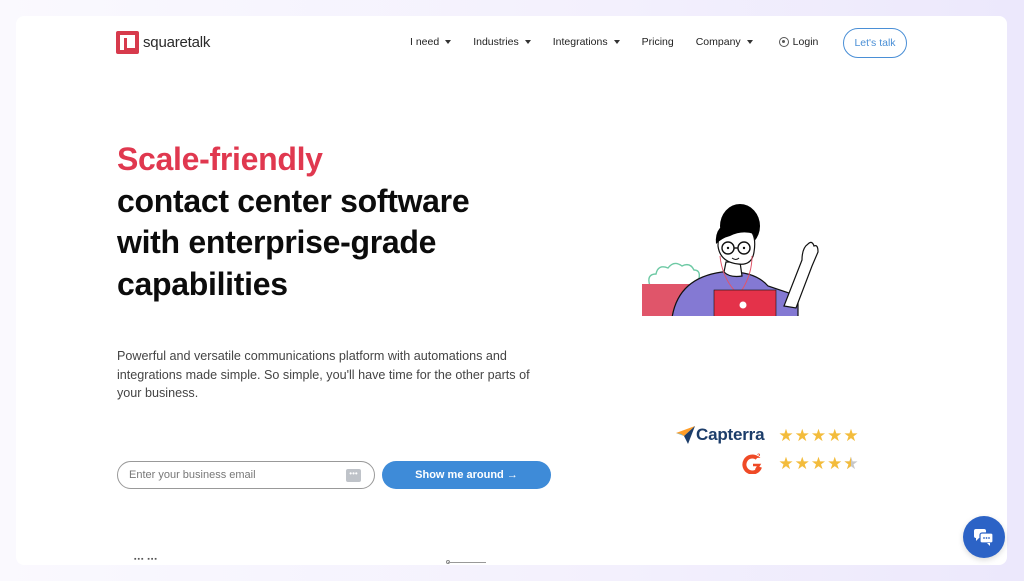 The width and height of the screenshot is (1024, 581). What do you see at coordinates (805, 42) in the screenshot?
I see `login-label: Login` at bounding box center [805, 42].